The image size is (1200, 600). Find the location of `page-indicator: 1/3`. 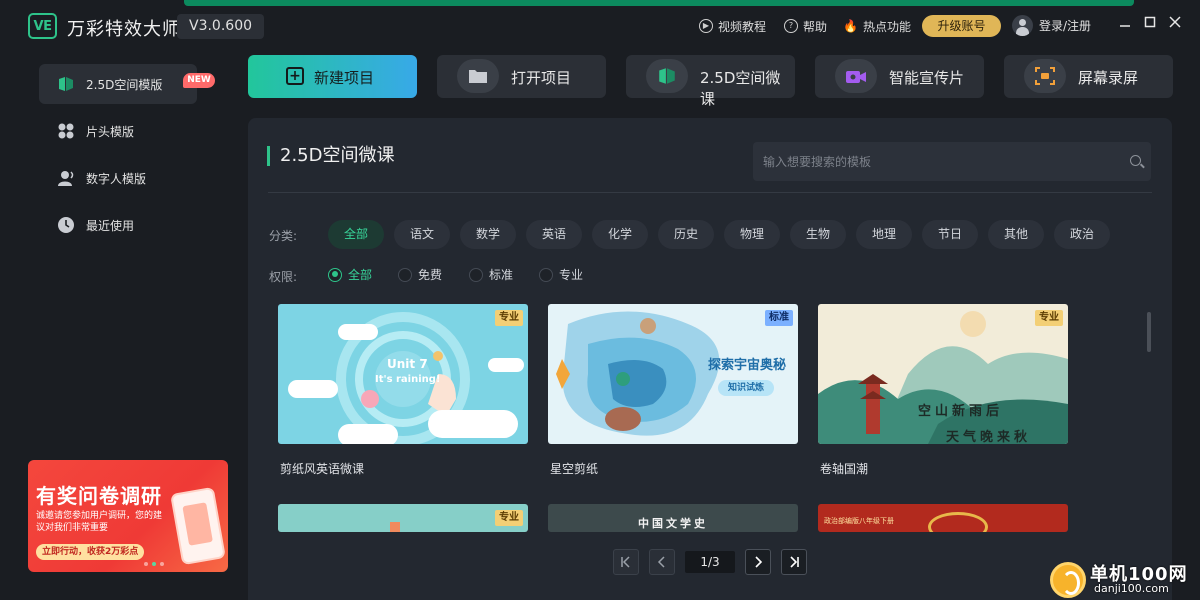

page-indicator: 1/3 is located at coordinates (710, 562).